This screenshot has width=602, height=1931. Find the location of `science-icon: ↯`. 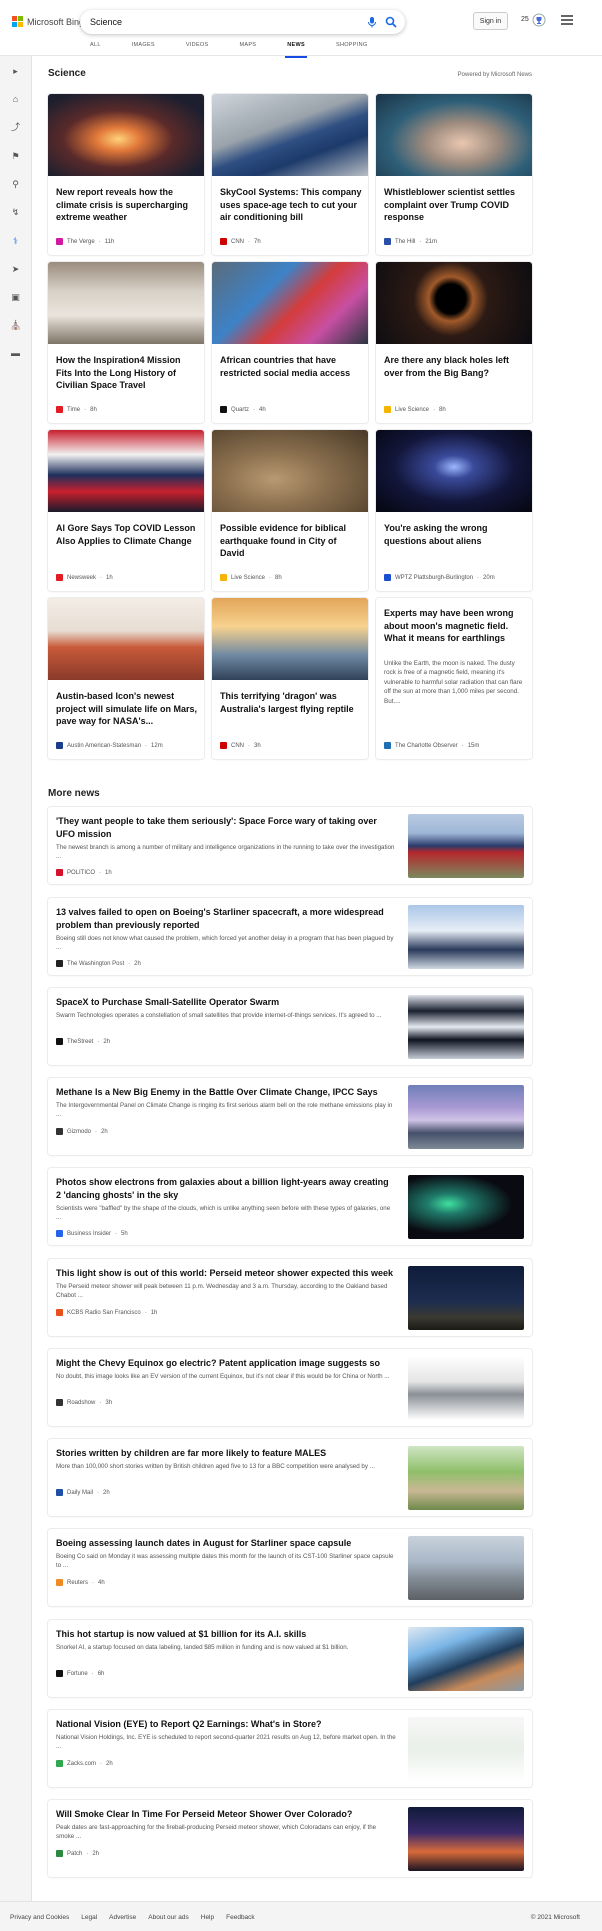

science-icon: ↯ is located at coordinates (15, 212).